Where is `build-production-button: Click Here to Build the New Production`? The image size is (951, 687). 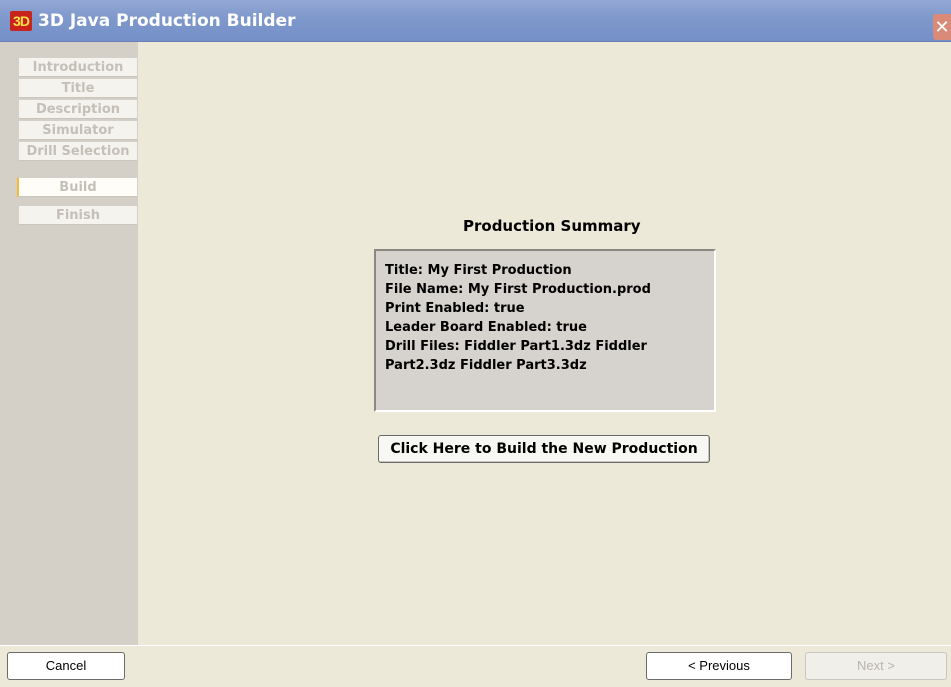
build-production-button: Click Here to Build the New Production is located at coordinates (544, 449).